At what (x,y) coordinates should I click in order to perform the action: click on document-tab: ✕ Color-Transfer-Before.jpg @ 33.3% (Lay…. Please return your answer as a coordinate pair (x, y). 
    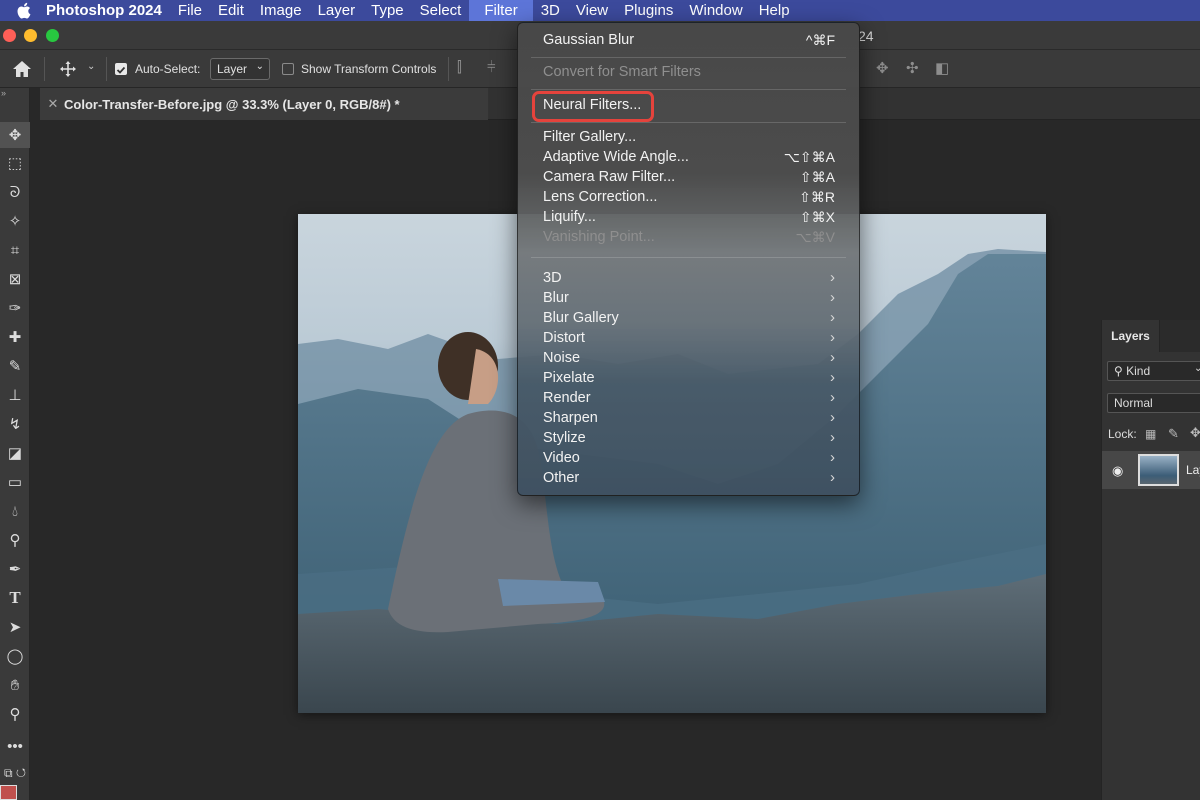
    Looking at the image, I should click on (264, 104).